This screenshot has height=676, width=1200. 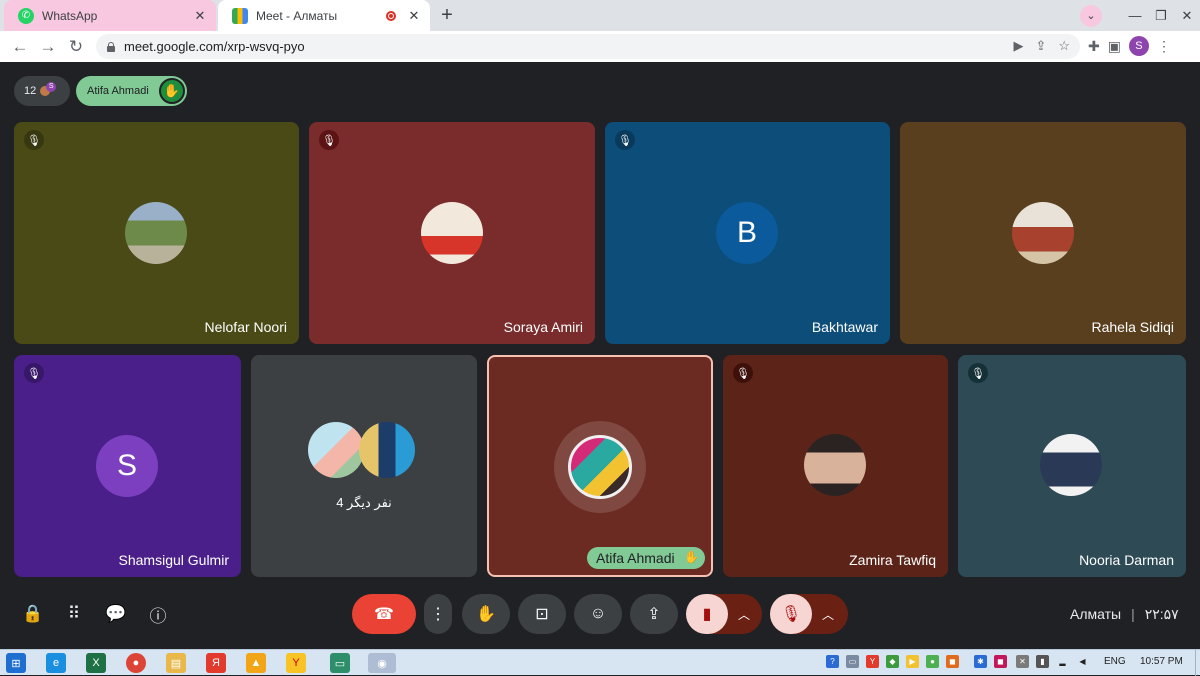 What do you see at coordinates (74, 614) in the screenshot?
I see `apps-grid-icon: ⠿` at bounding box center [74, 614].